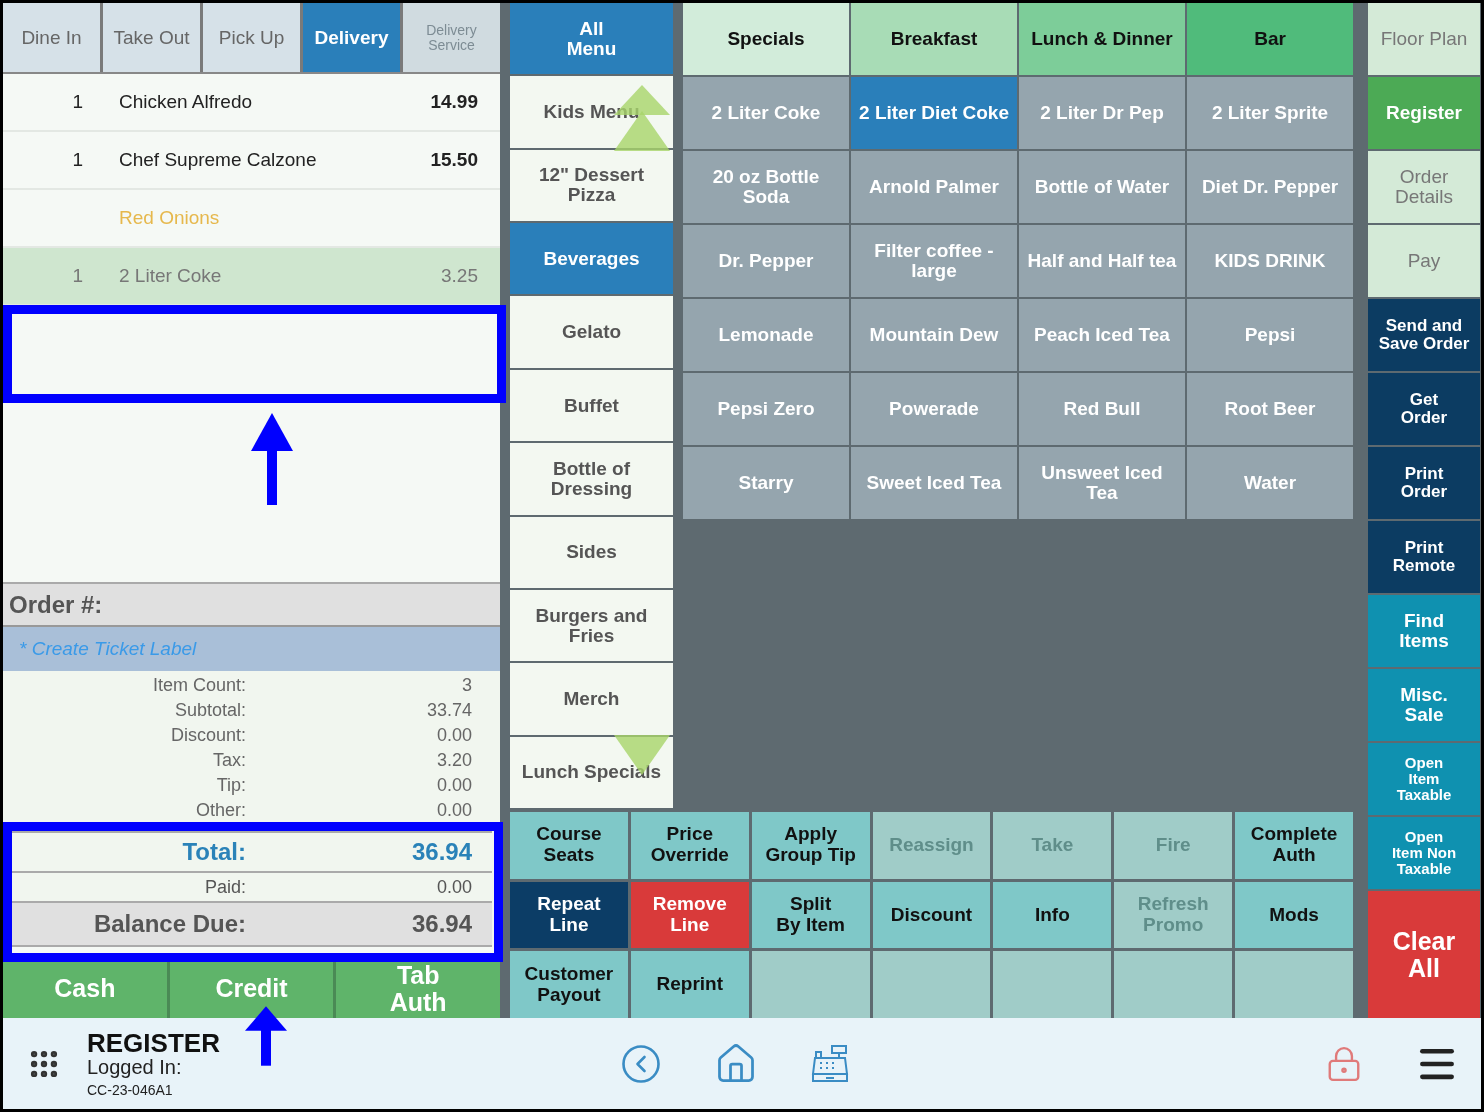 This screenshot has height=1112, width=1484. I want to click on menu-item-button: Water, so click(1270, 483).